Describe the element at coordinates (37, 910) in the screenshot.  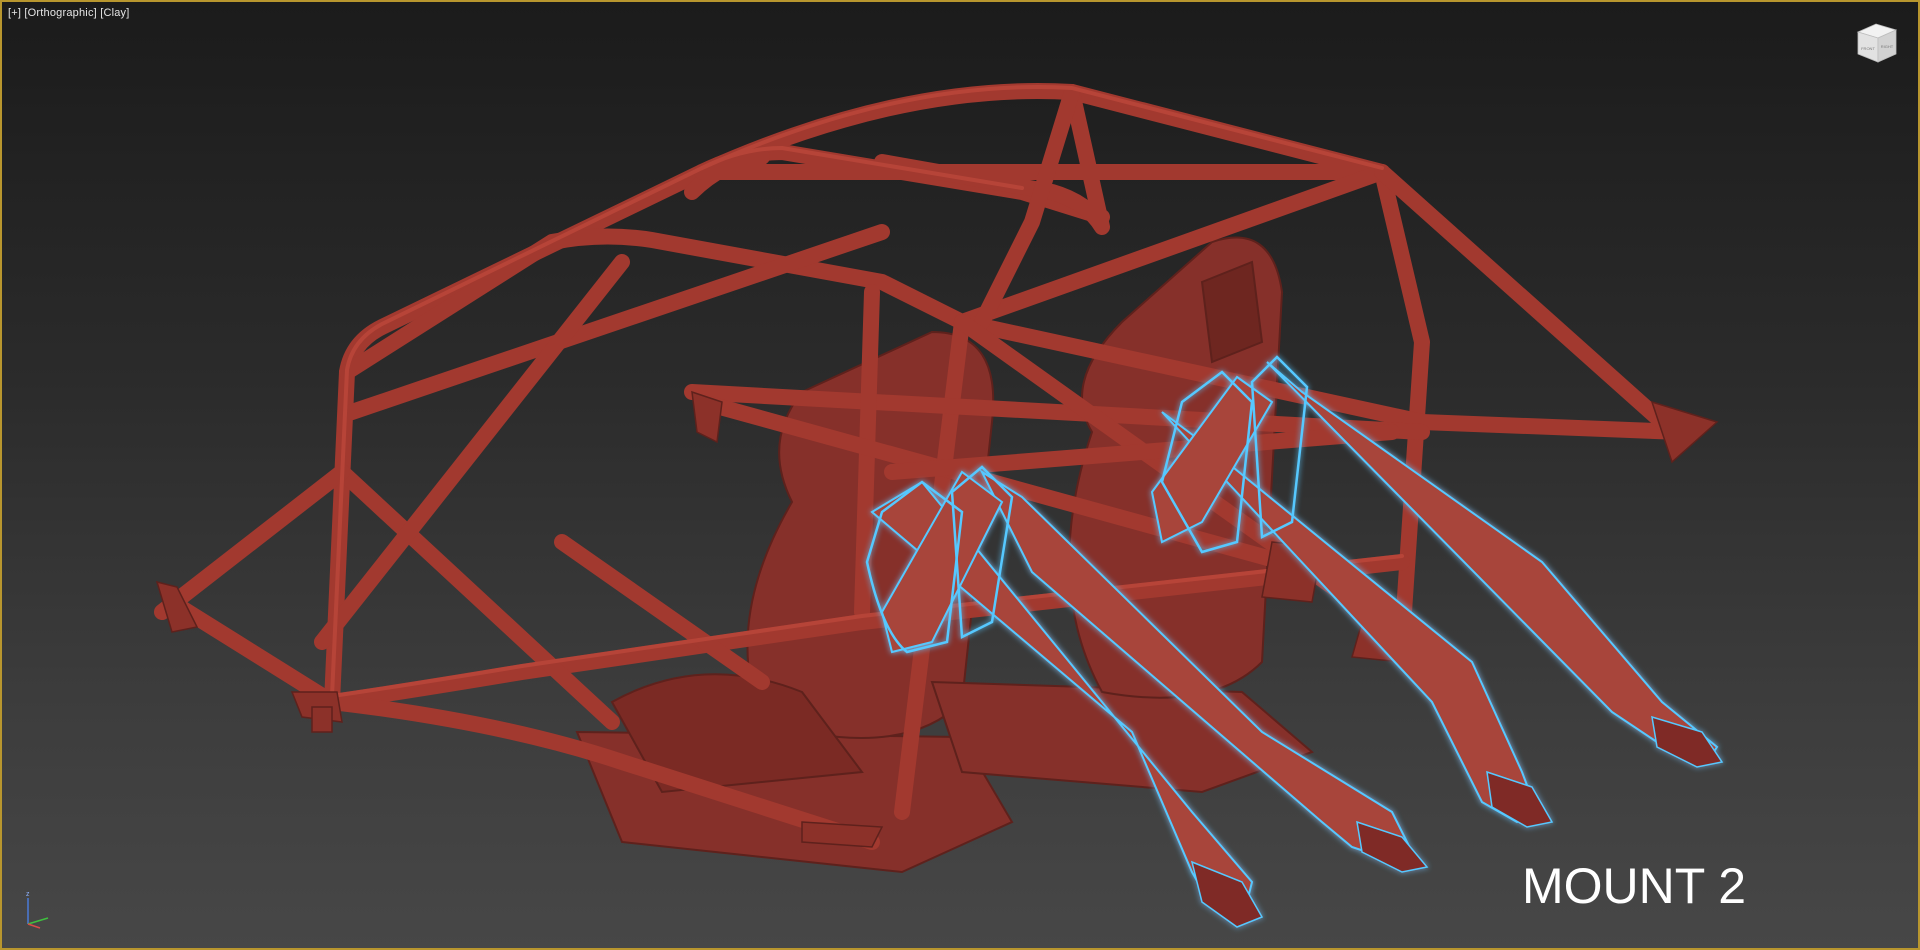
I see `axis-tripod-icon: z` at that location.